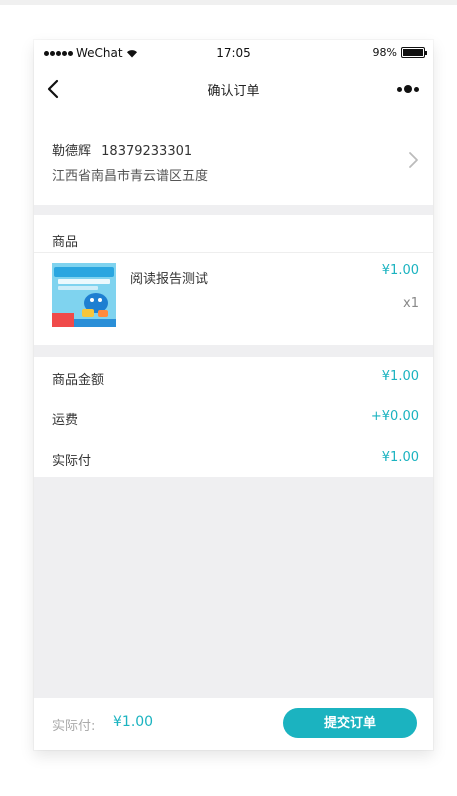  I want to click on product-name: 阅读报告测试, so click(169, 279).